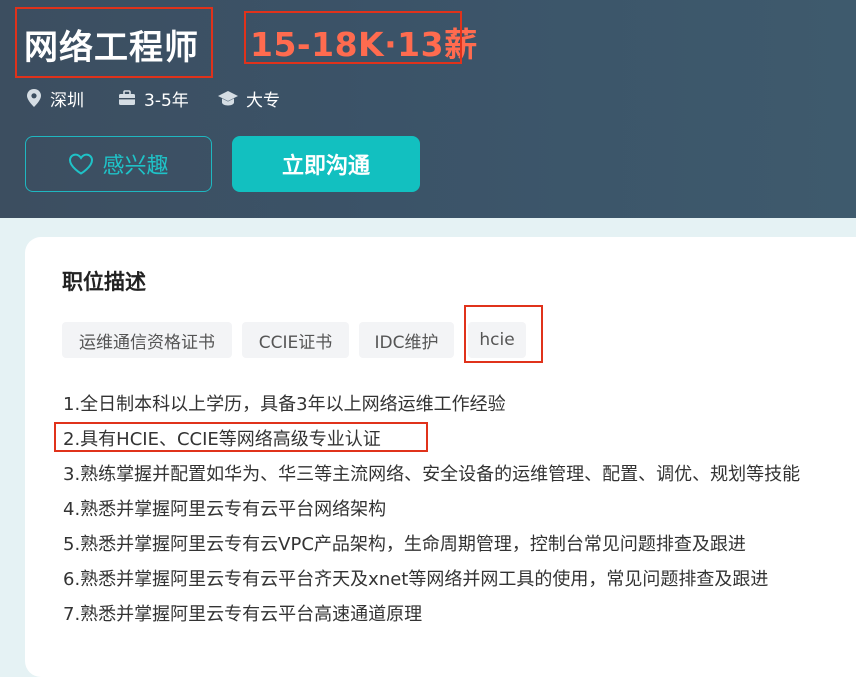 The height and width of the screenshot is (677, 856). I want to click on experience-text: 3-5年, so click(166, 100).